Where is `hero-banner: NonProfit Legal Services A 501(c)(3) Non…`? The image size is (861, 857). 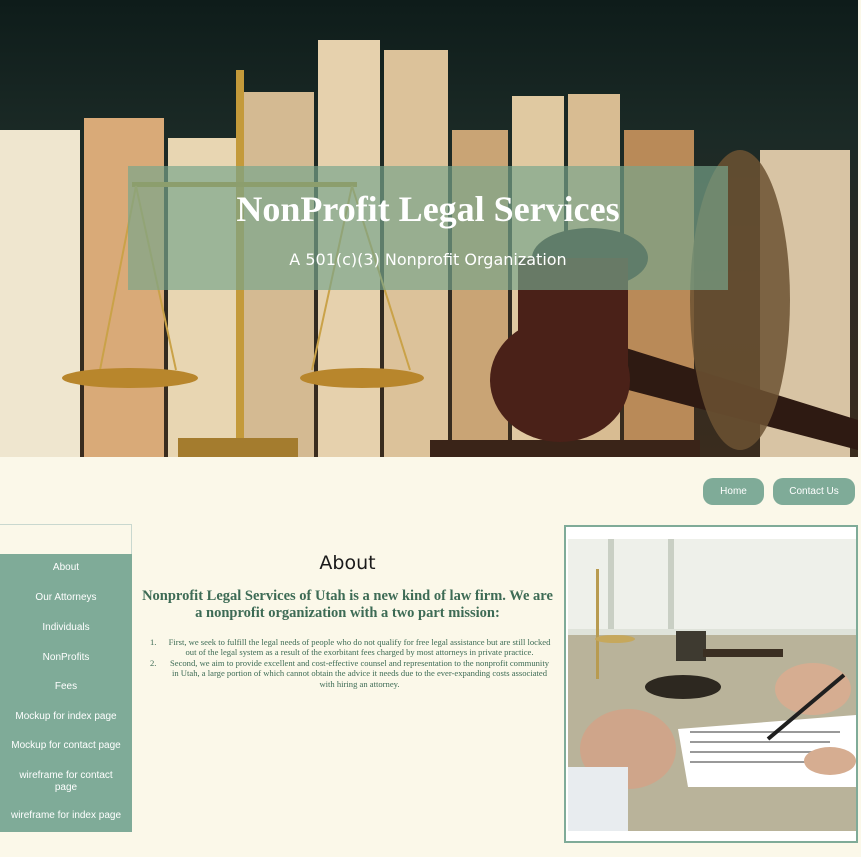
hero-banner: NonProfit Legal Services A 501(c)(3) Non… is located at coordinates (428, 228).